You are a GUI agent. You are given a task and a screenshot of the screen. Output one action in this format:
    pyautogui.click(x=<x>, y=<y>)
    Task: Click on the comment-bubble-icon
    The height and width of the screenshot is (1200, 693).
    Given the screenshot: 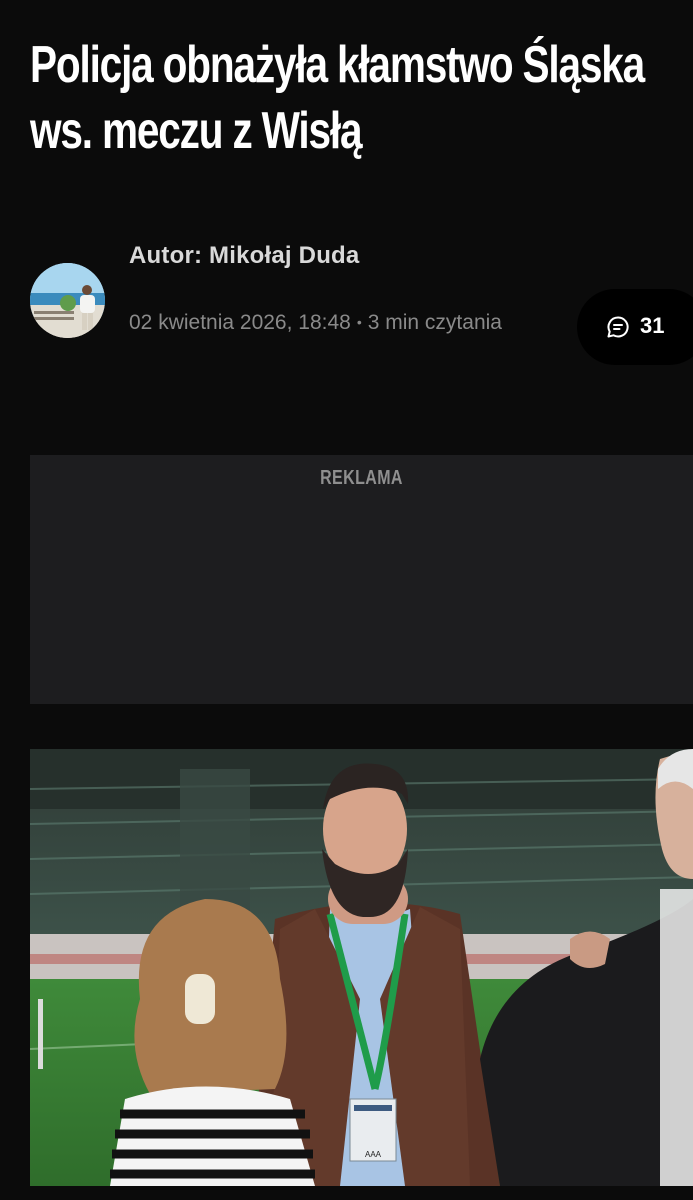 What is the action you would take?
    pyautogui.click(x=618, y=327)
    